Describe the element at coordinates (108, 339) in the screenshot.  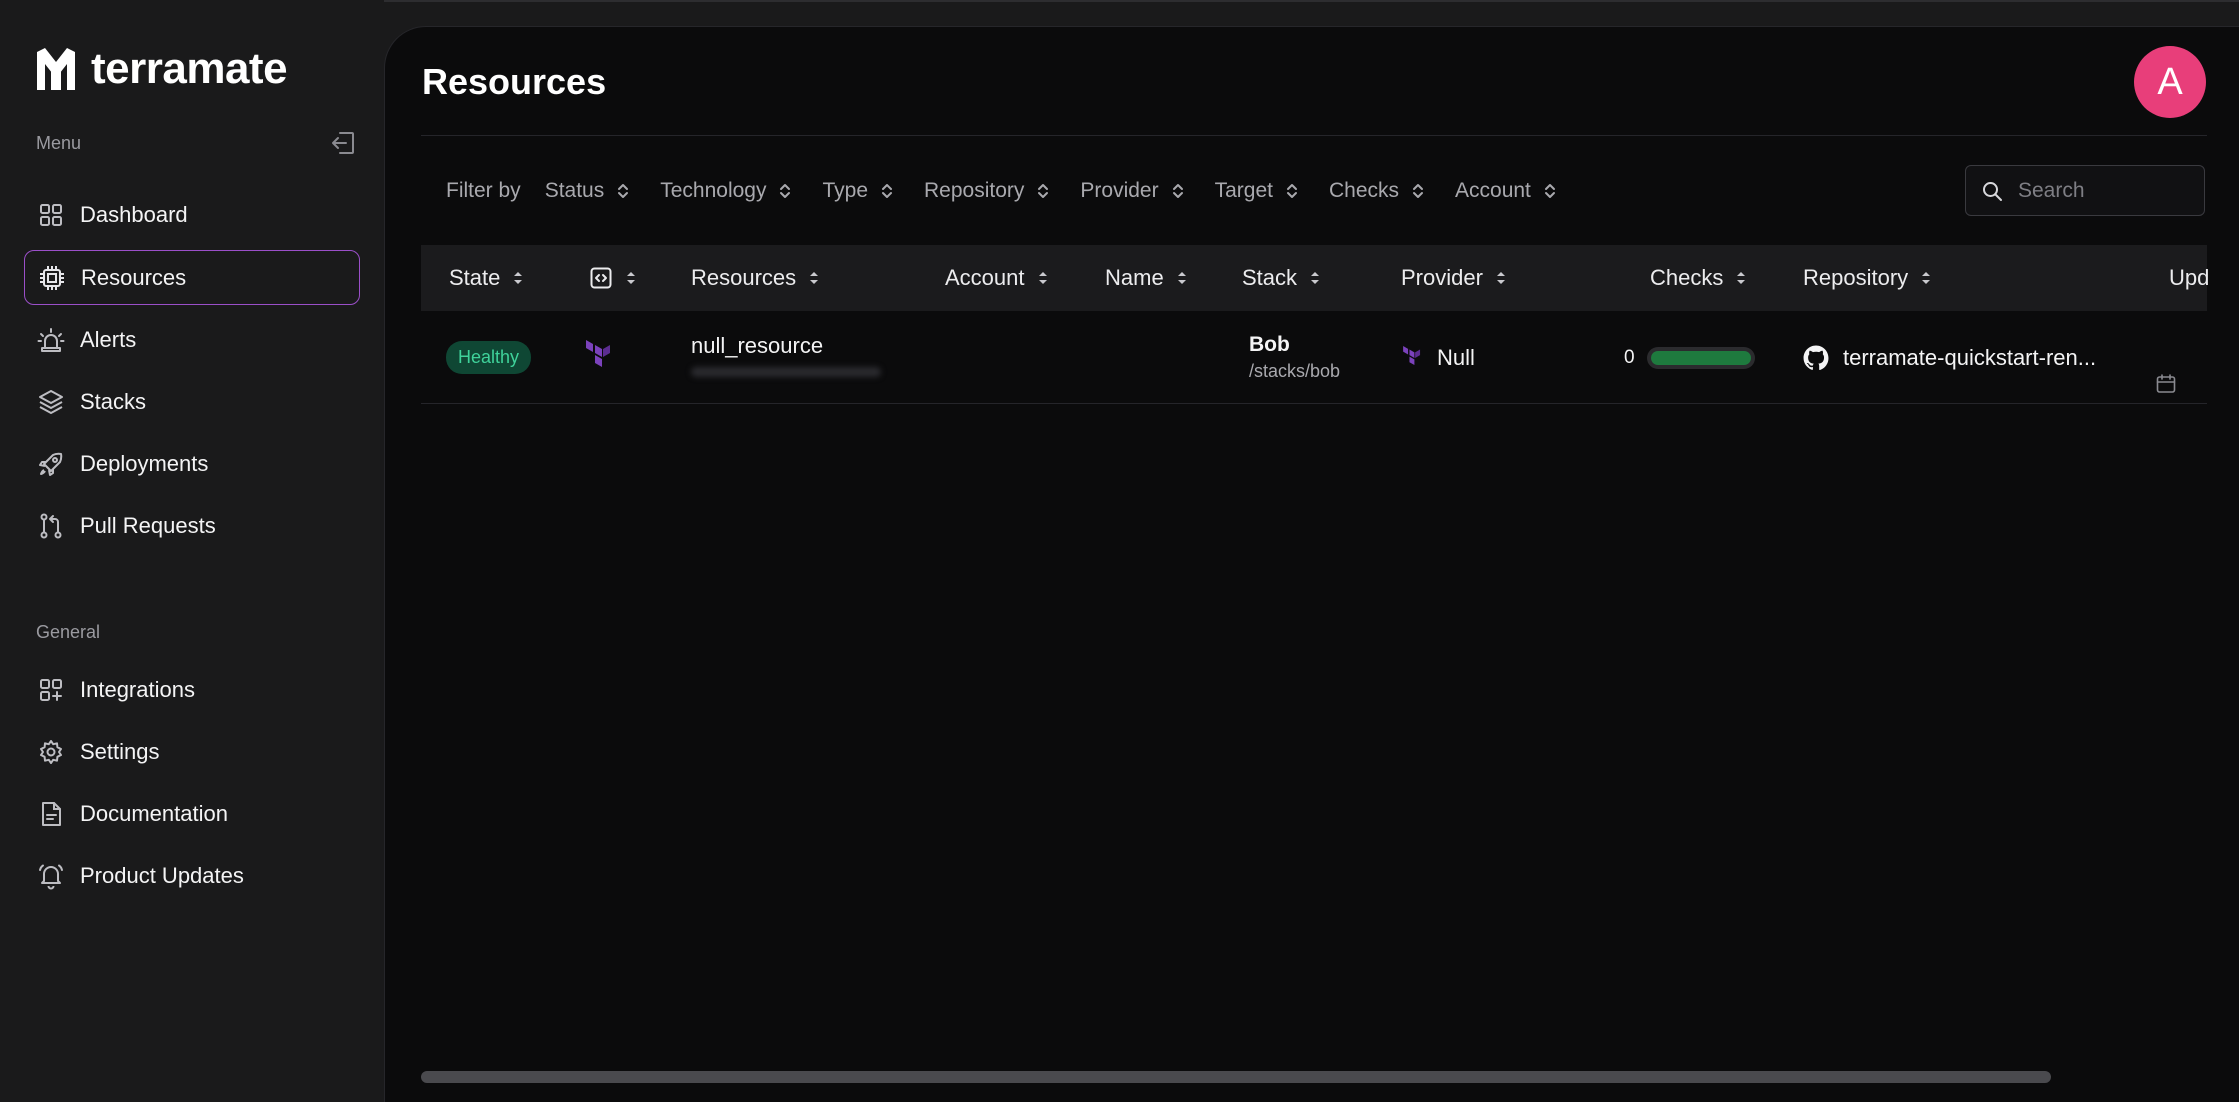
I see `sidebar-item-label: Alerts` at that location.